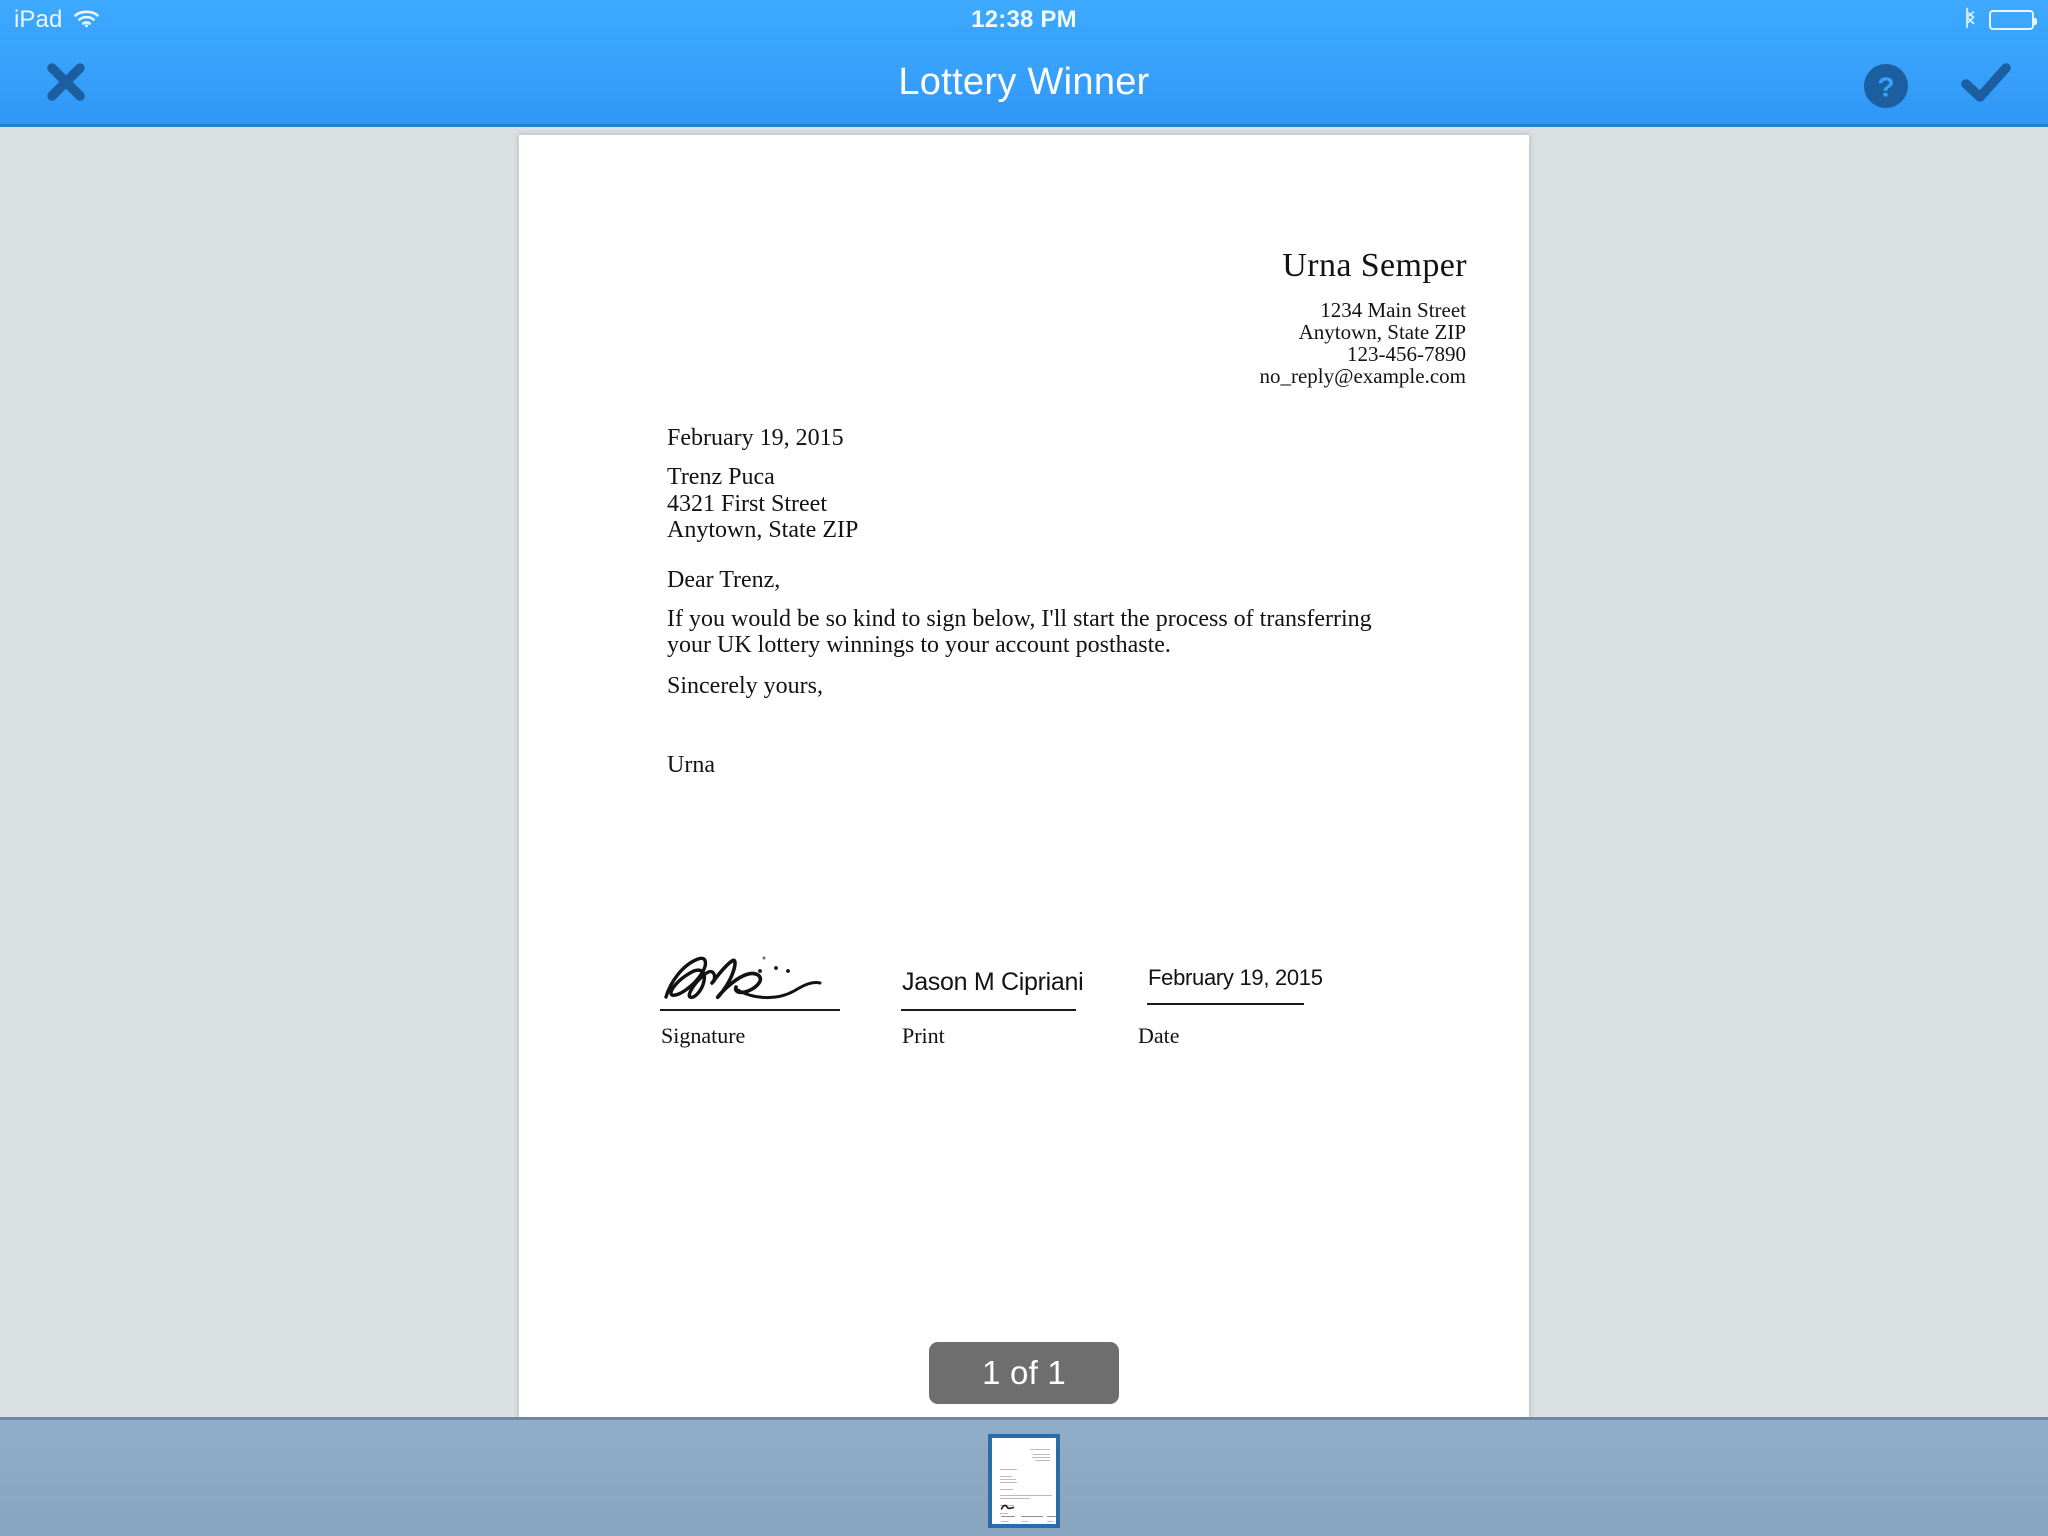  I want to click on checkmark-icon, so click(1986, 86).